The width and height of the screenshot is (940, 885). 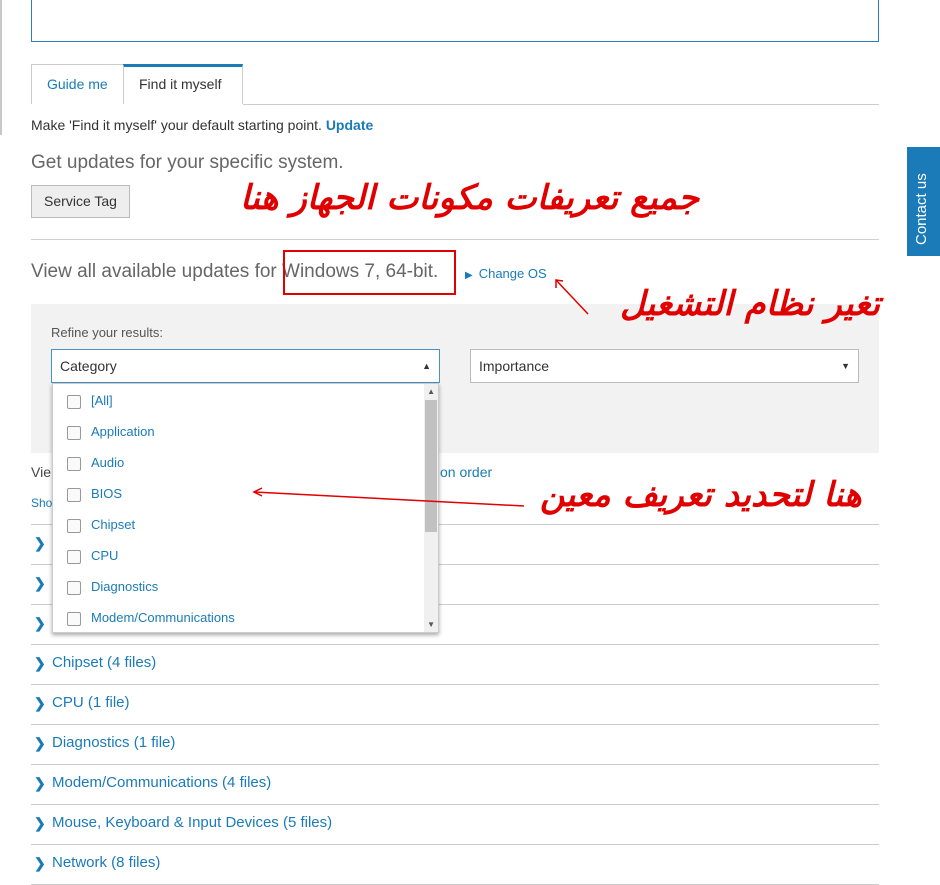 What do you see at coordinates (572, 297) in the screenshot?
I see `arrow-to-change-os` at bounding box center [572, 297].